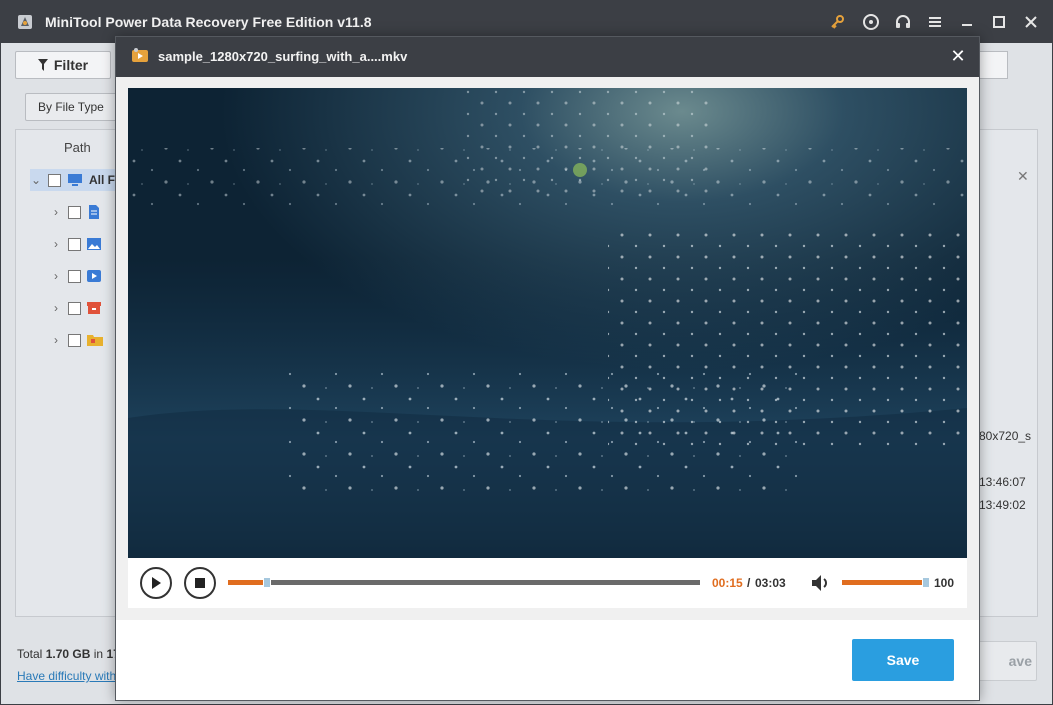  I want to click on total-size: 1.70 GB, so click(68, 654).